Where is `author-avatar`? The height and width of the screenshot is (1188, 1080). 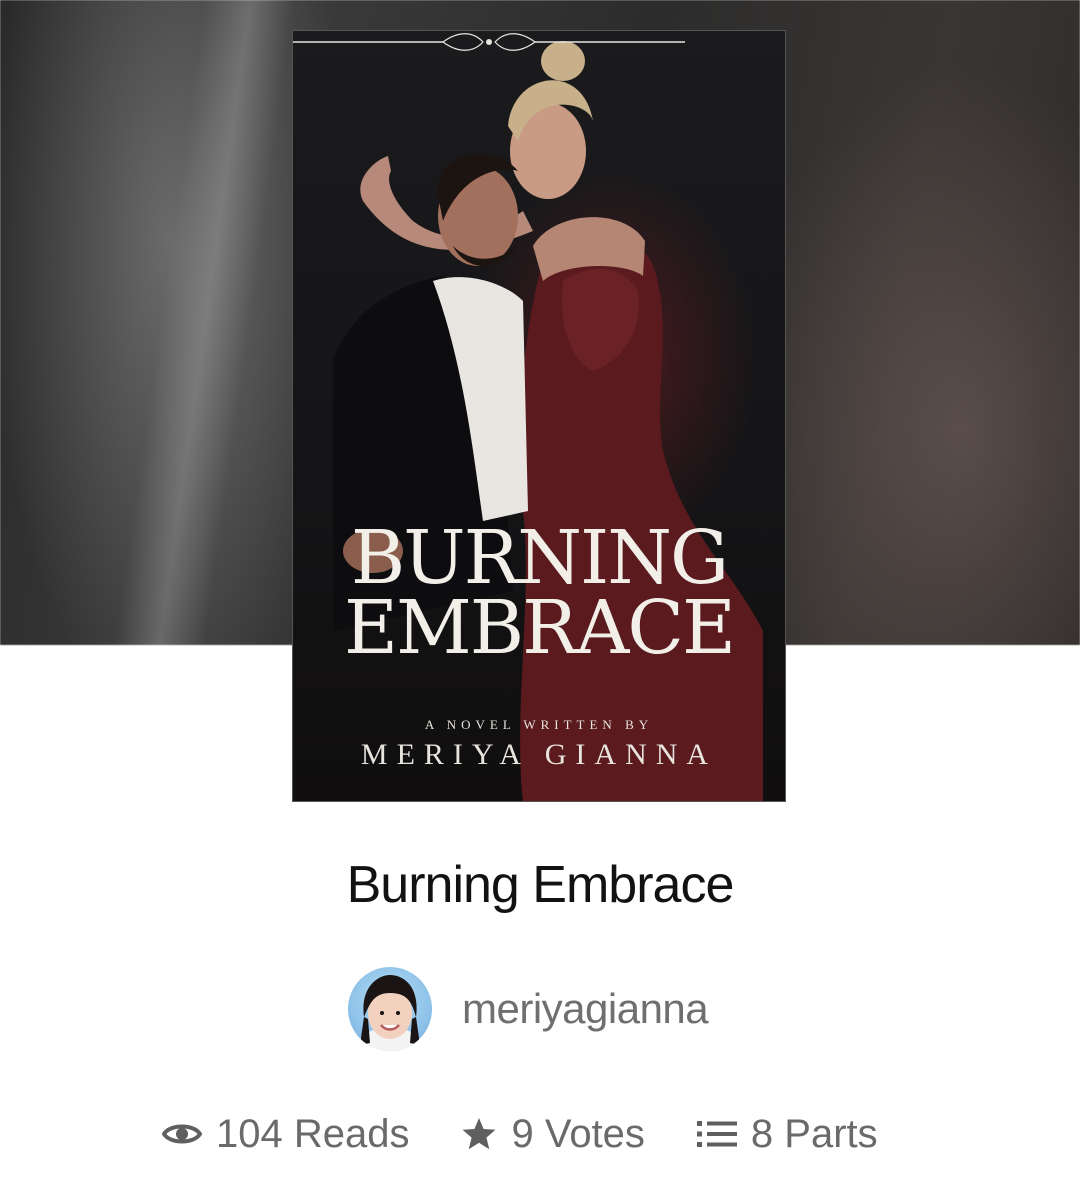 author-avatar is located at coordinates (390, 1009).